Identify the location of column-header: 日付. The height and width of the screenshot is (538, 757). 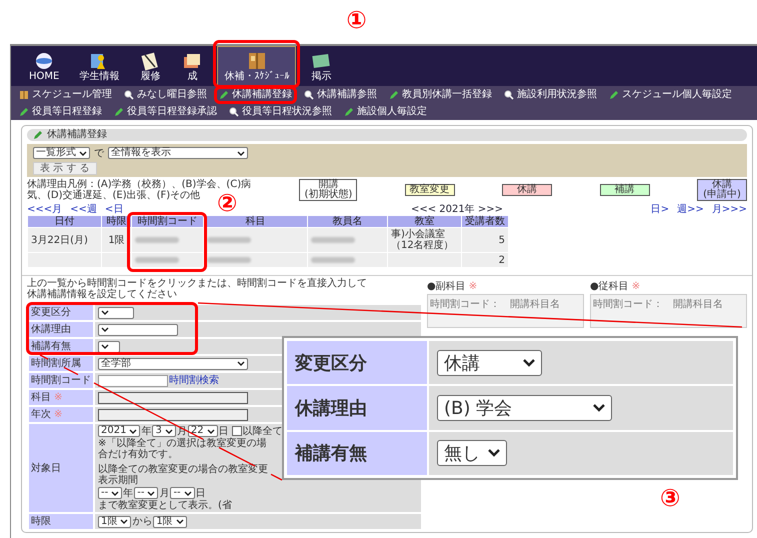
(65, 222).